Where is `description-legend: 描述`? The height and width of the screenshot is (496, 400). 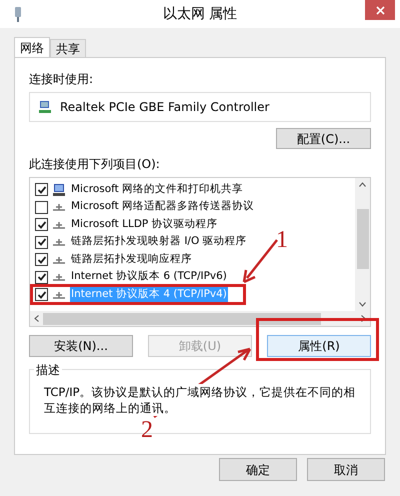
description-legend: 描述 is located at coordinates (48, 370).